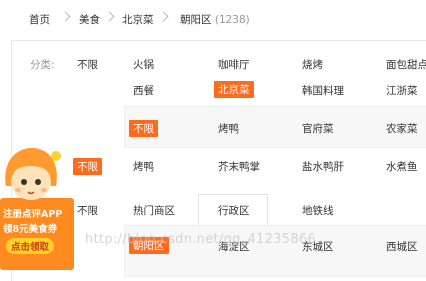 This screenshot has height=281, width=426. Describe the element at coordinates (234, 64) in the screenshot. I see `category-option: 咖啡厅` at that location.